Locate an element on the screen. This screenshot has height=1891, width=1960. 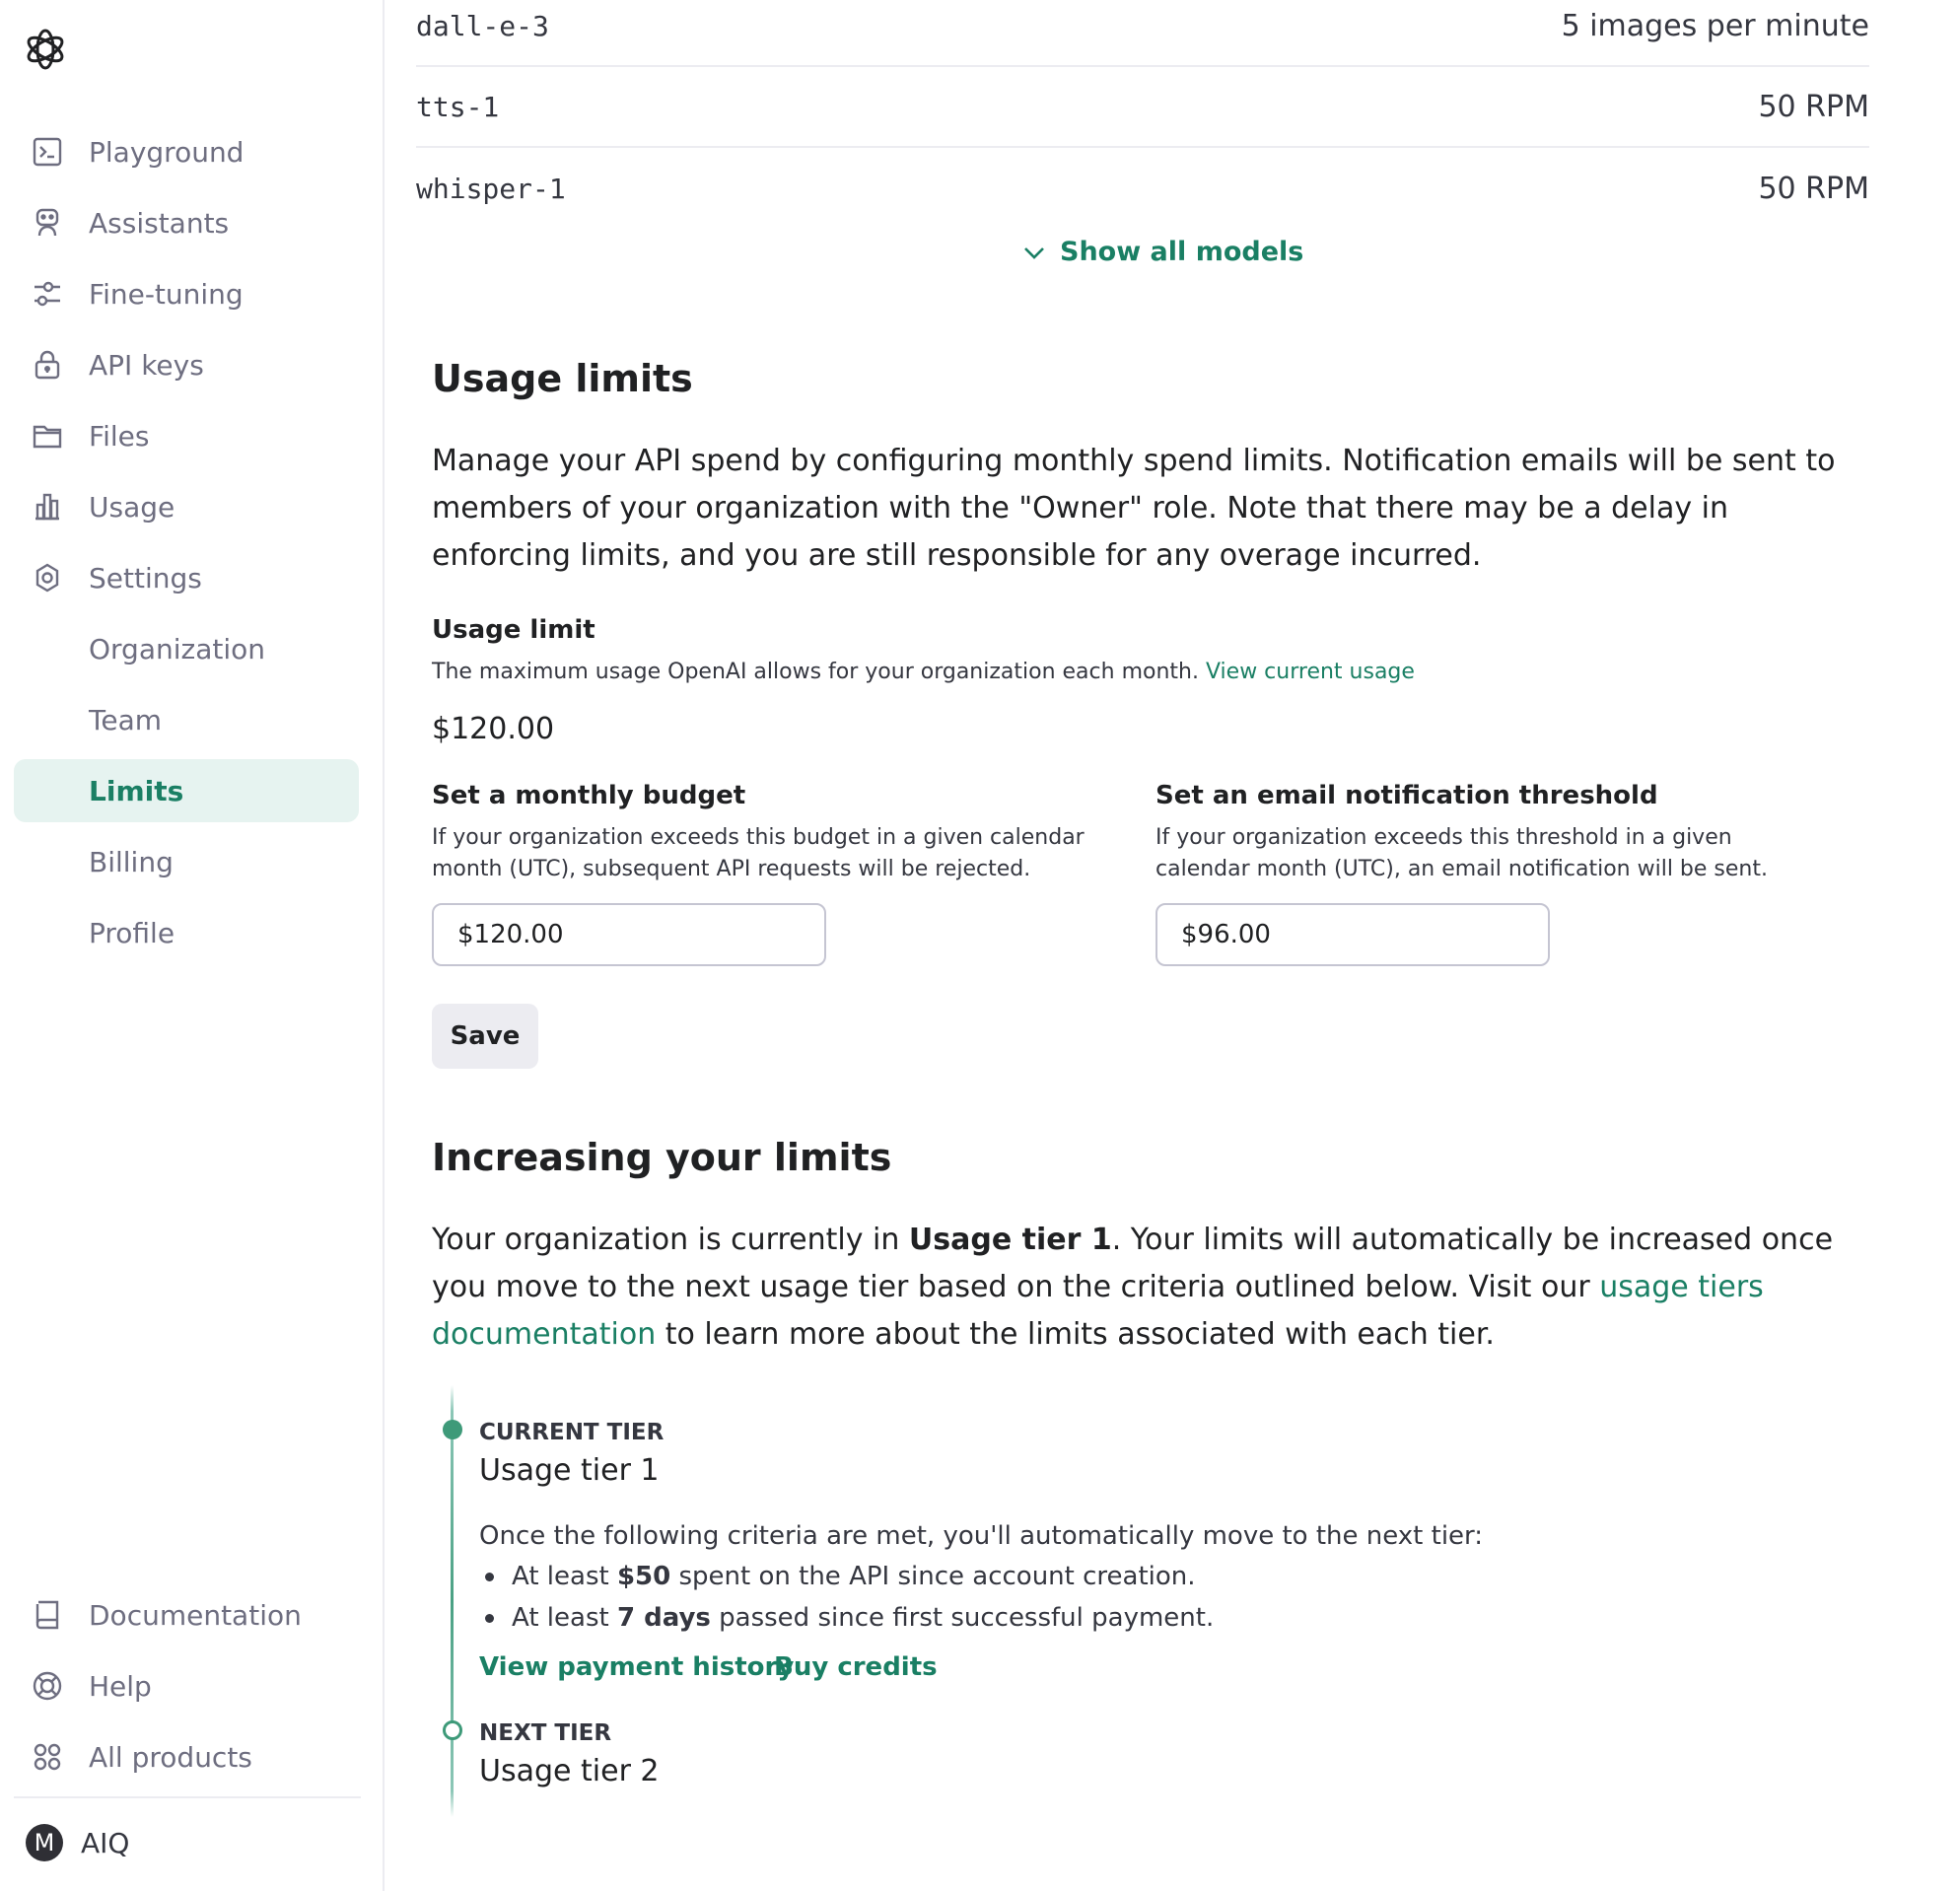
model-limit: 5 images per minute is located at coordinates (1715, 25).